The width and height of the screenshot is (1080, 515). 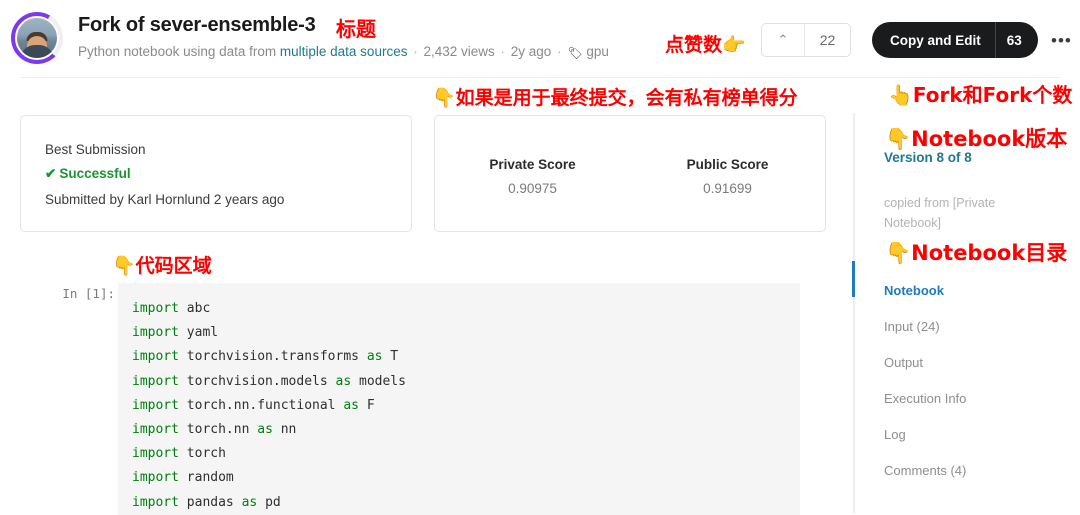 What do you see at coordinates (466, 503) in the screenshot?
I see `code-line: import pandas as pd` at bounding box center [466, 503].